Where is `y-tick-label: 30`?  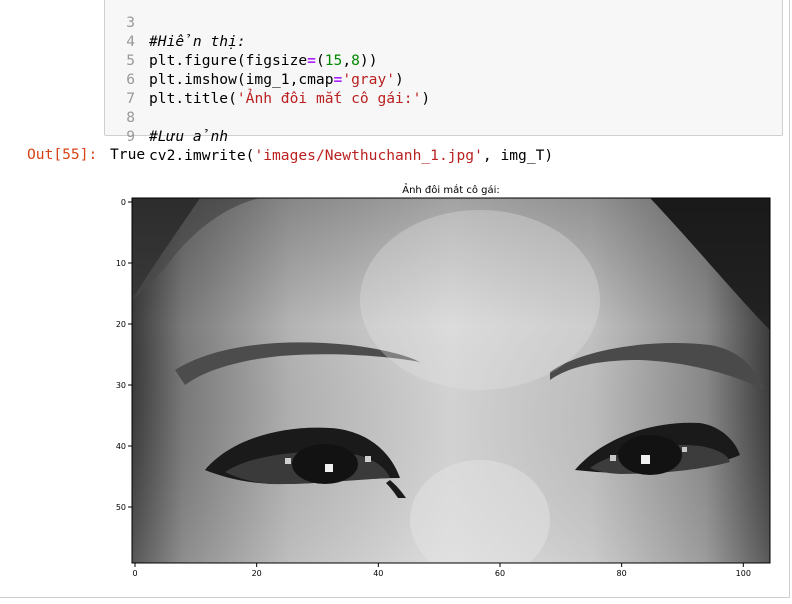
y-tick-label: 30 is located at coordinates (121, 385).